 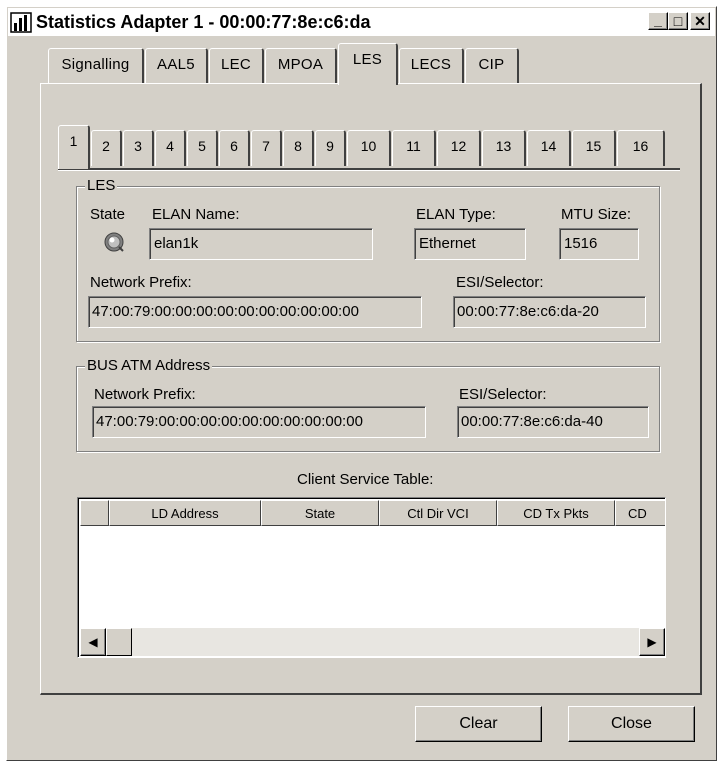 I want to click on app-icon, so click(x=21, y=22).